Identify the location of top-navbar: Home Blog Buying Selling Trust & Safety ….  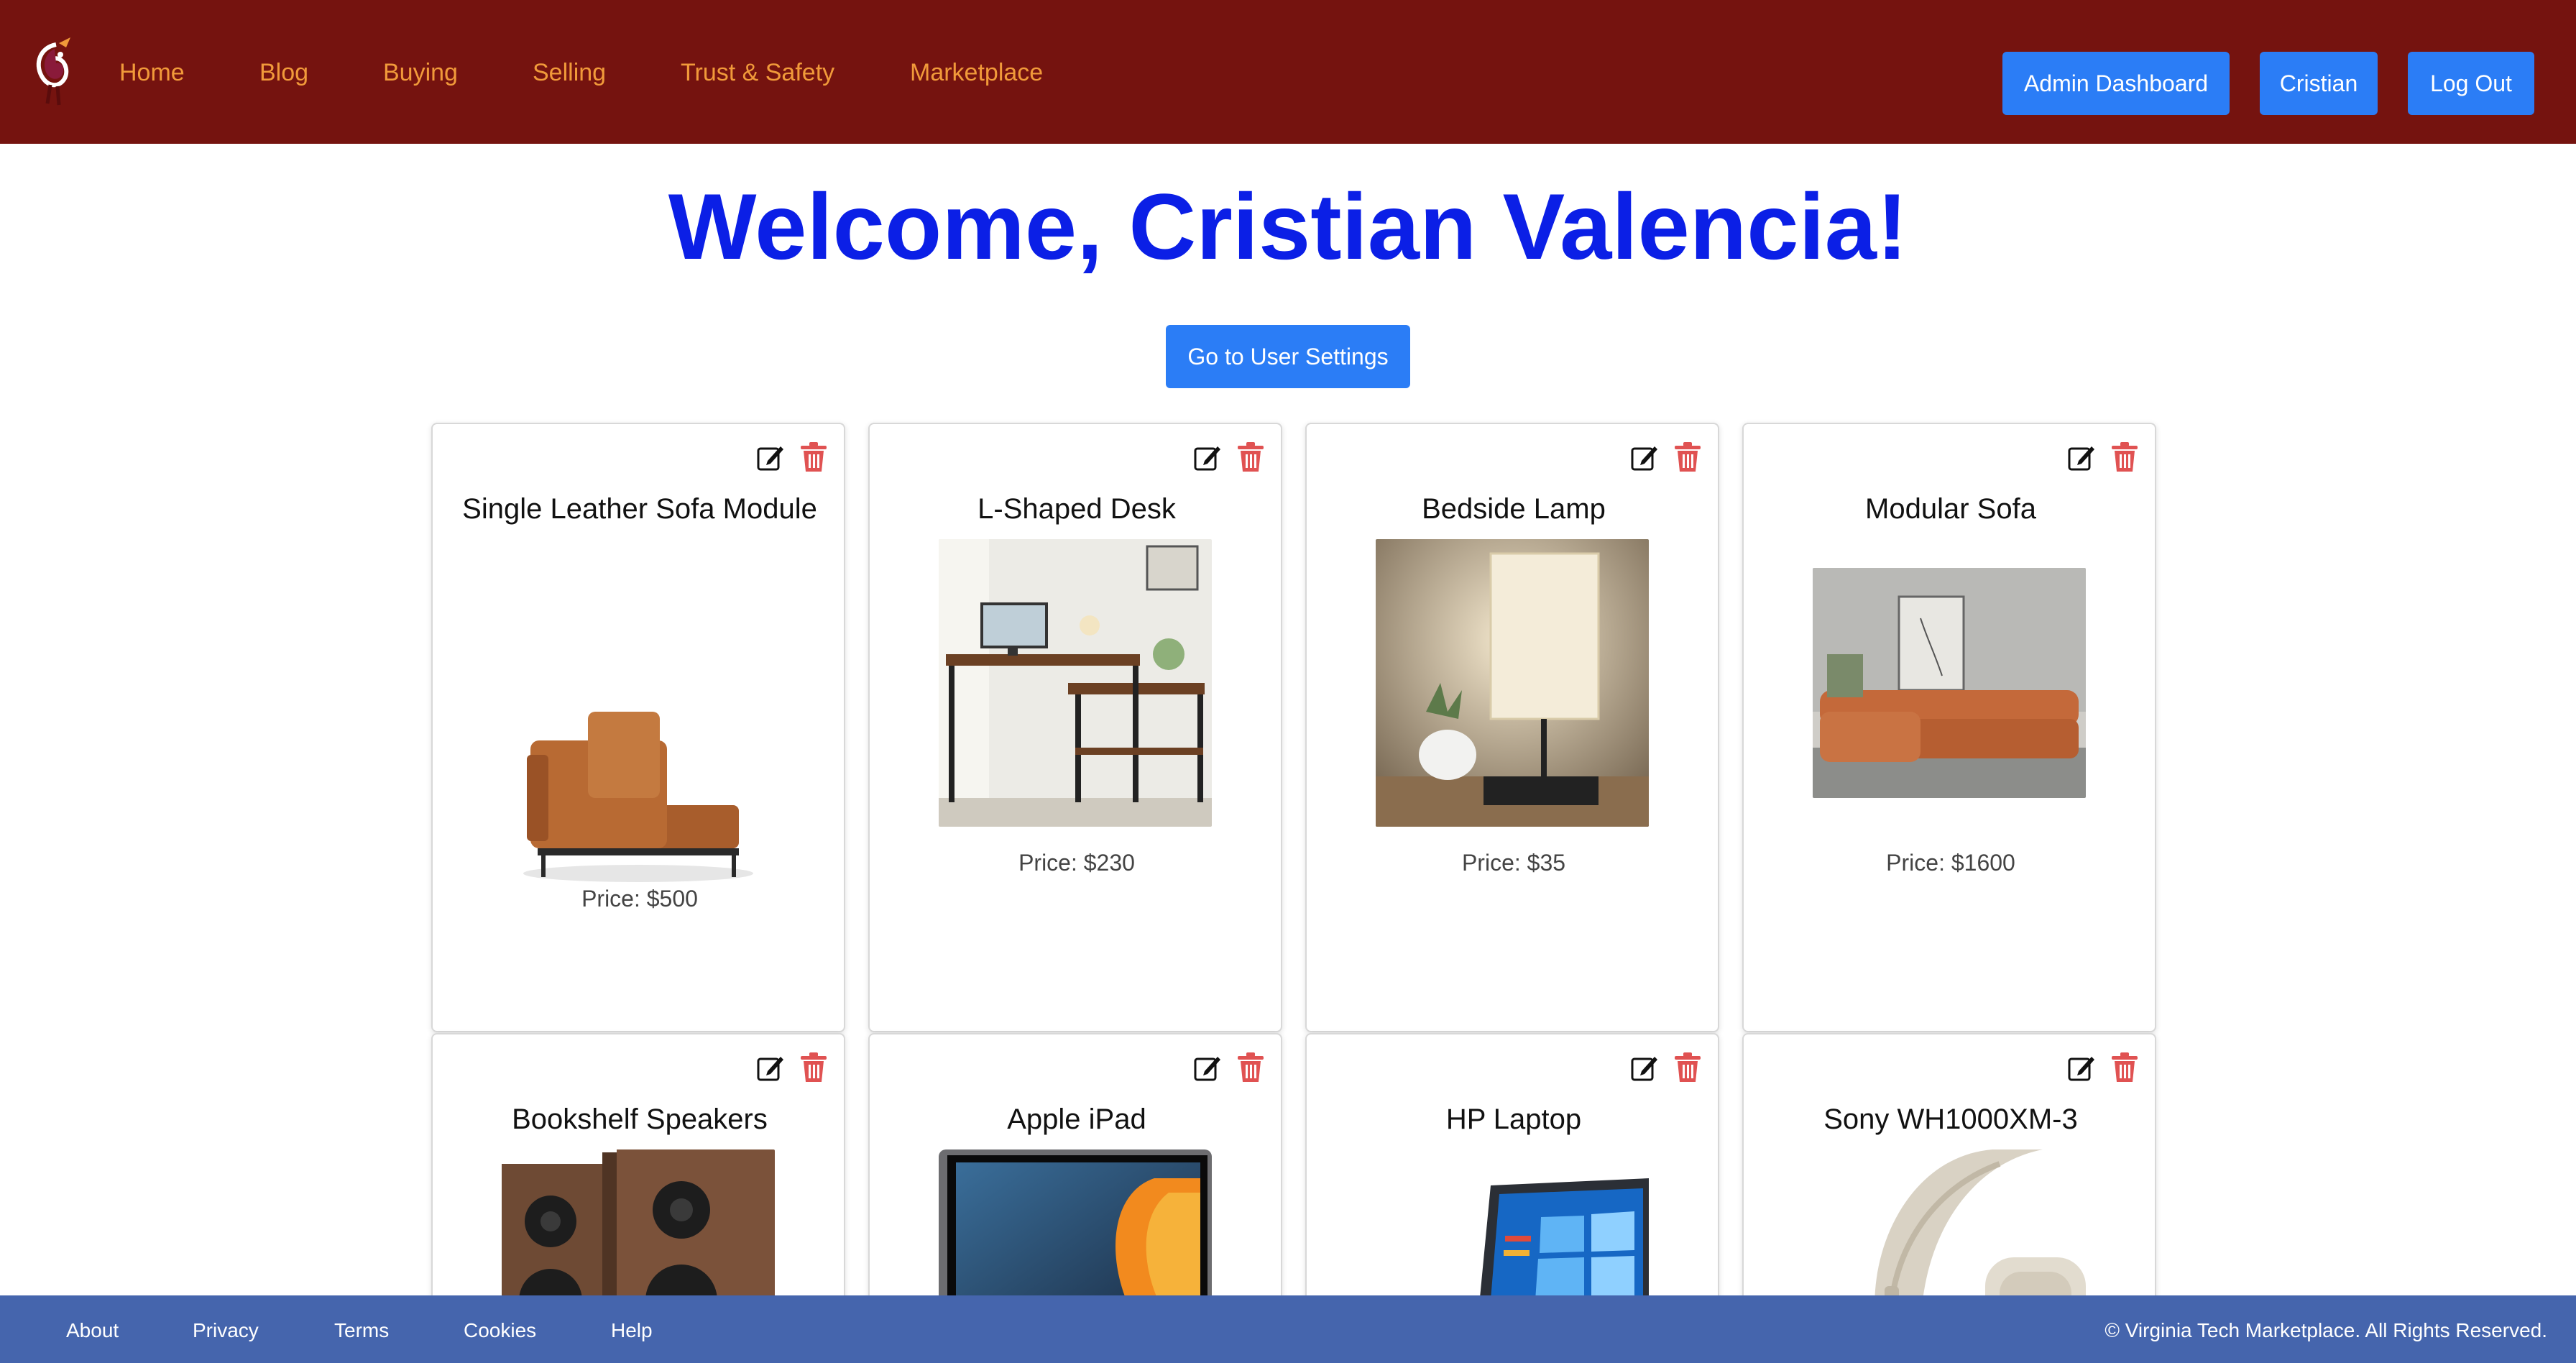
(1288, 72).